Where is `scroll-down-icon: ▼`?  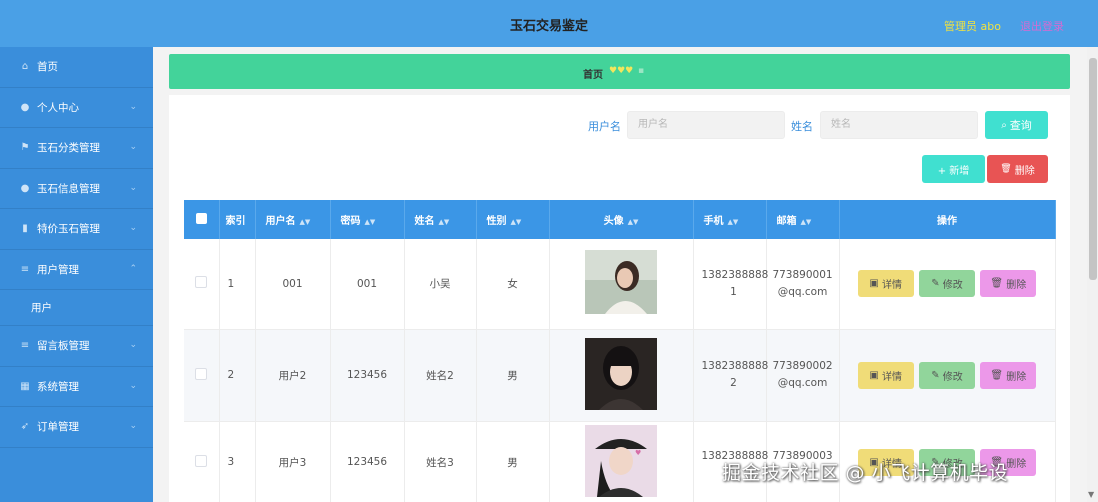
scroll-down-icon: ▼ is located at coordinates (1091, 494).